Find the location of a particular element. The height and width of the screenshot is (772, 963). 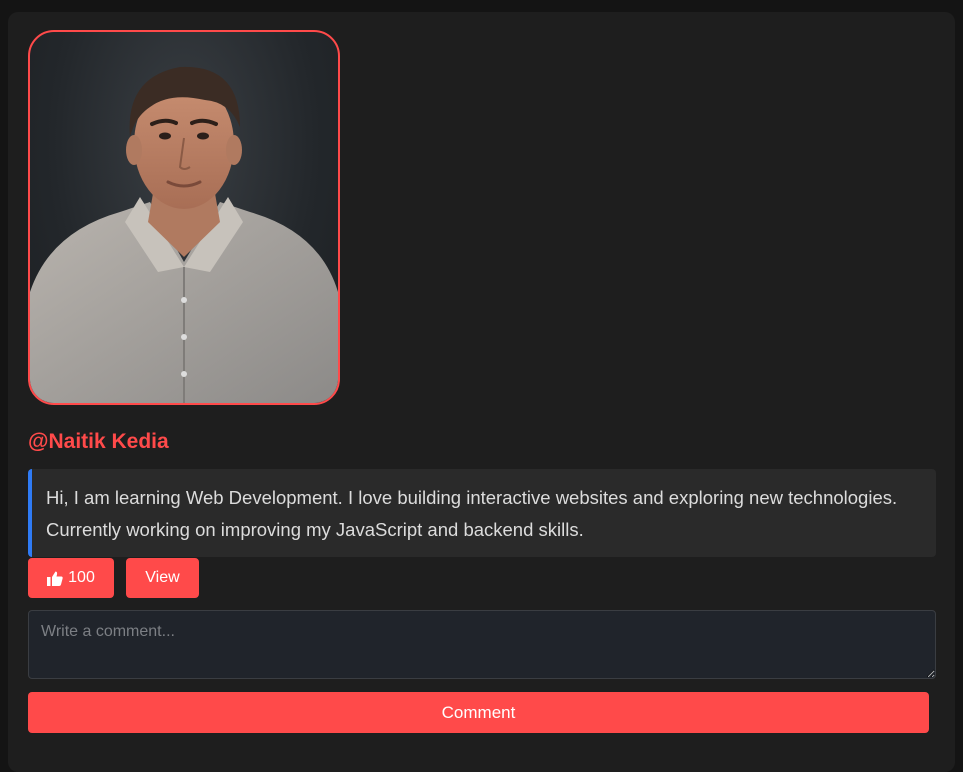

like-count: 100 is located at coordinates (81, 577).